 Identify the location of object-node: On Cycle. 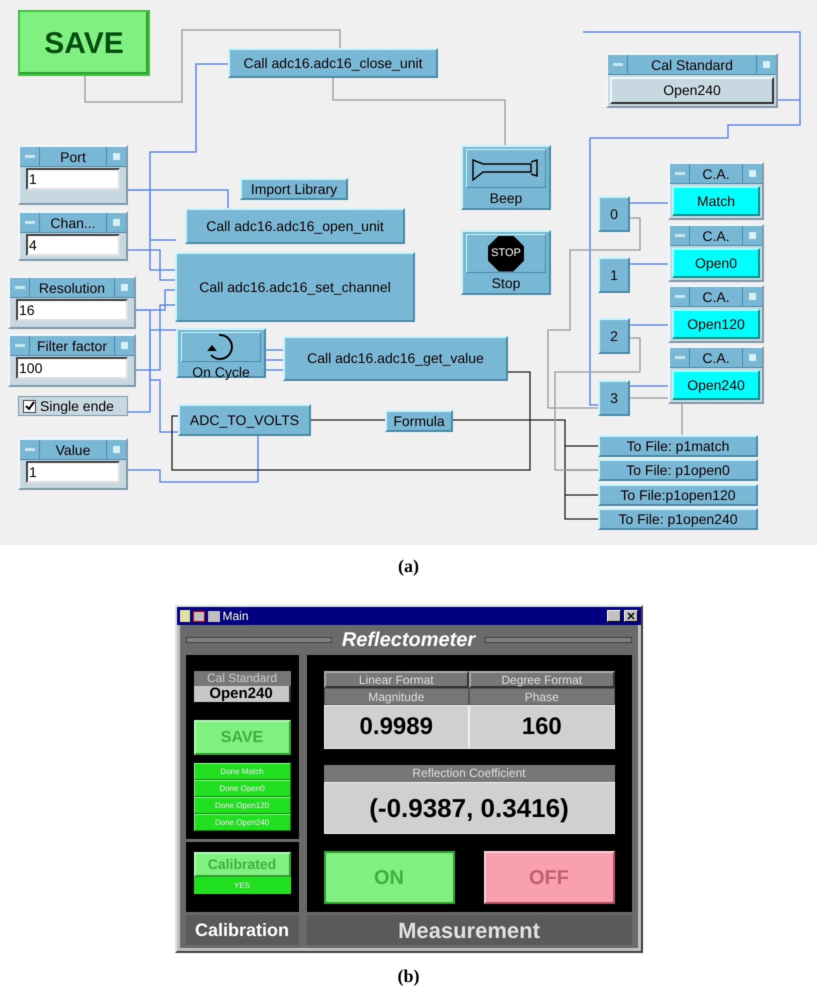
(221, 353).